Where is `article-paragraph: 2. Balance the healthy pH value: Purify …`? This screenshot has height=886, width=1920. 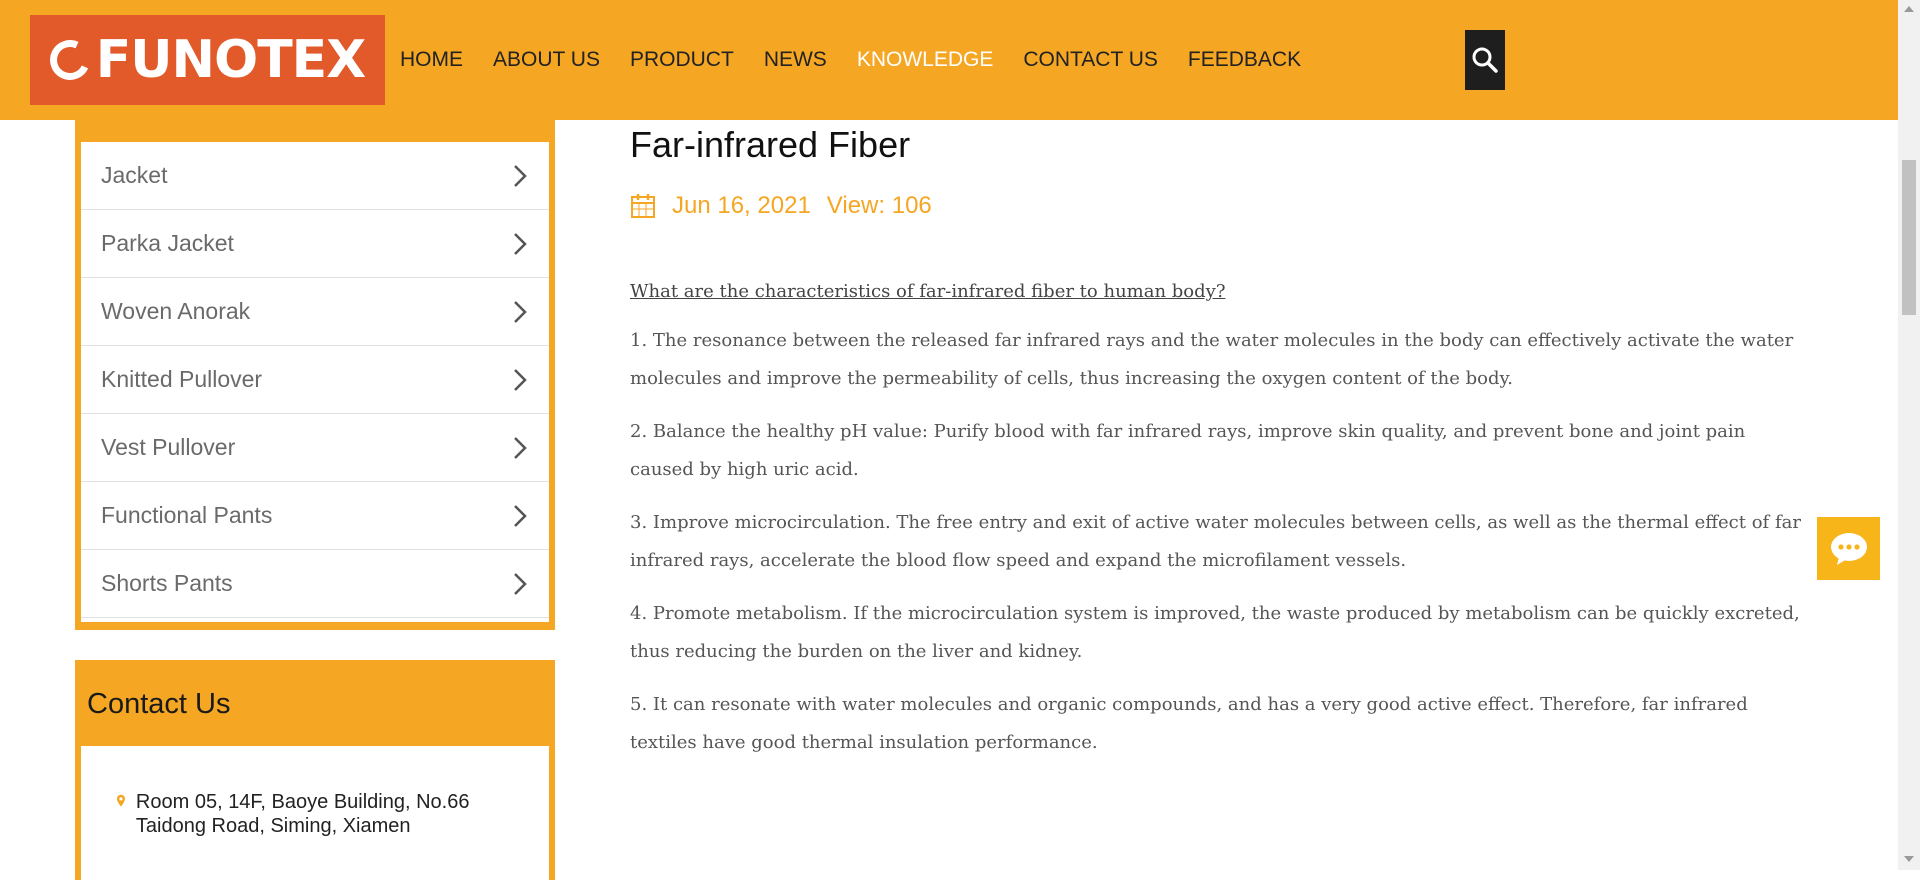 article-paragraph: 2. Balance the healthy pH value: Purify … is located at coordinates (1188, 450).